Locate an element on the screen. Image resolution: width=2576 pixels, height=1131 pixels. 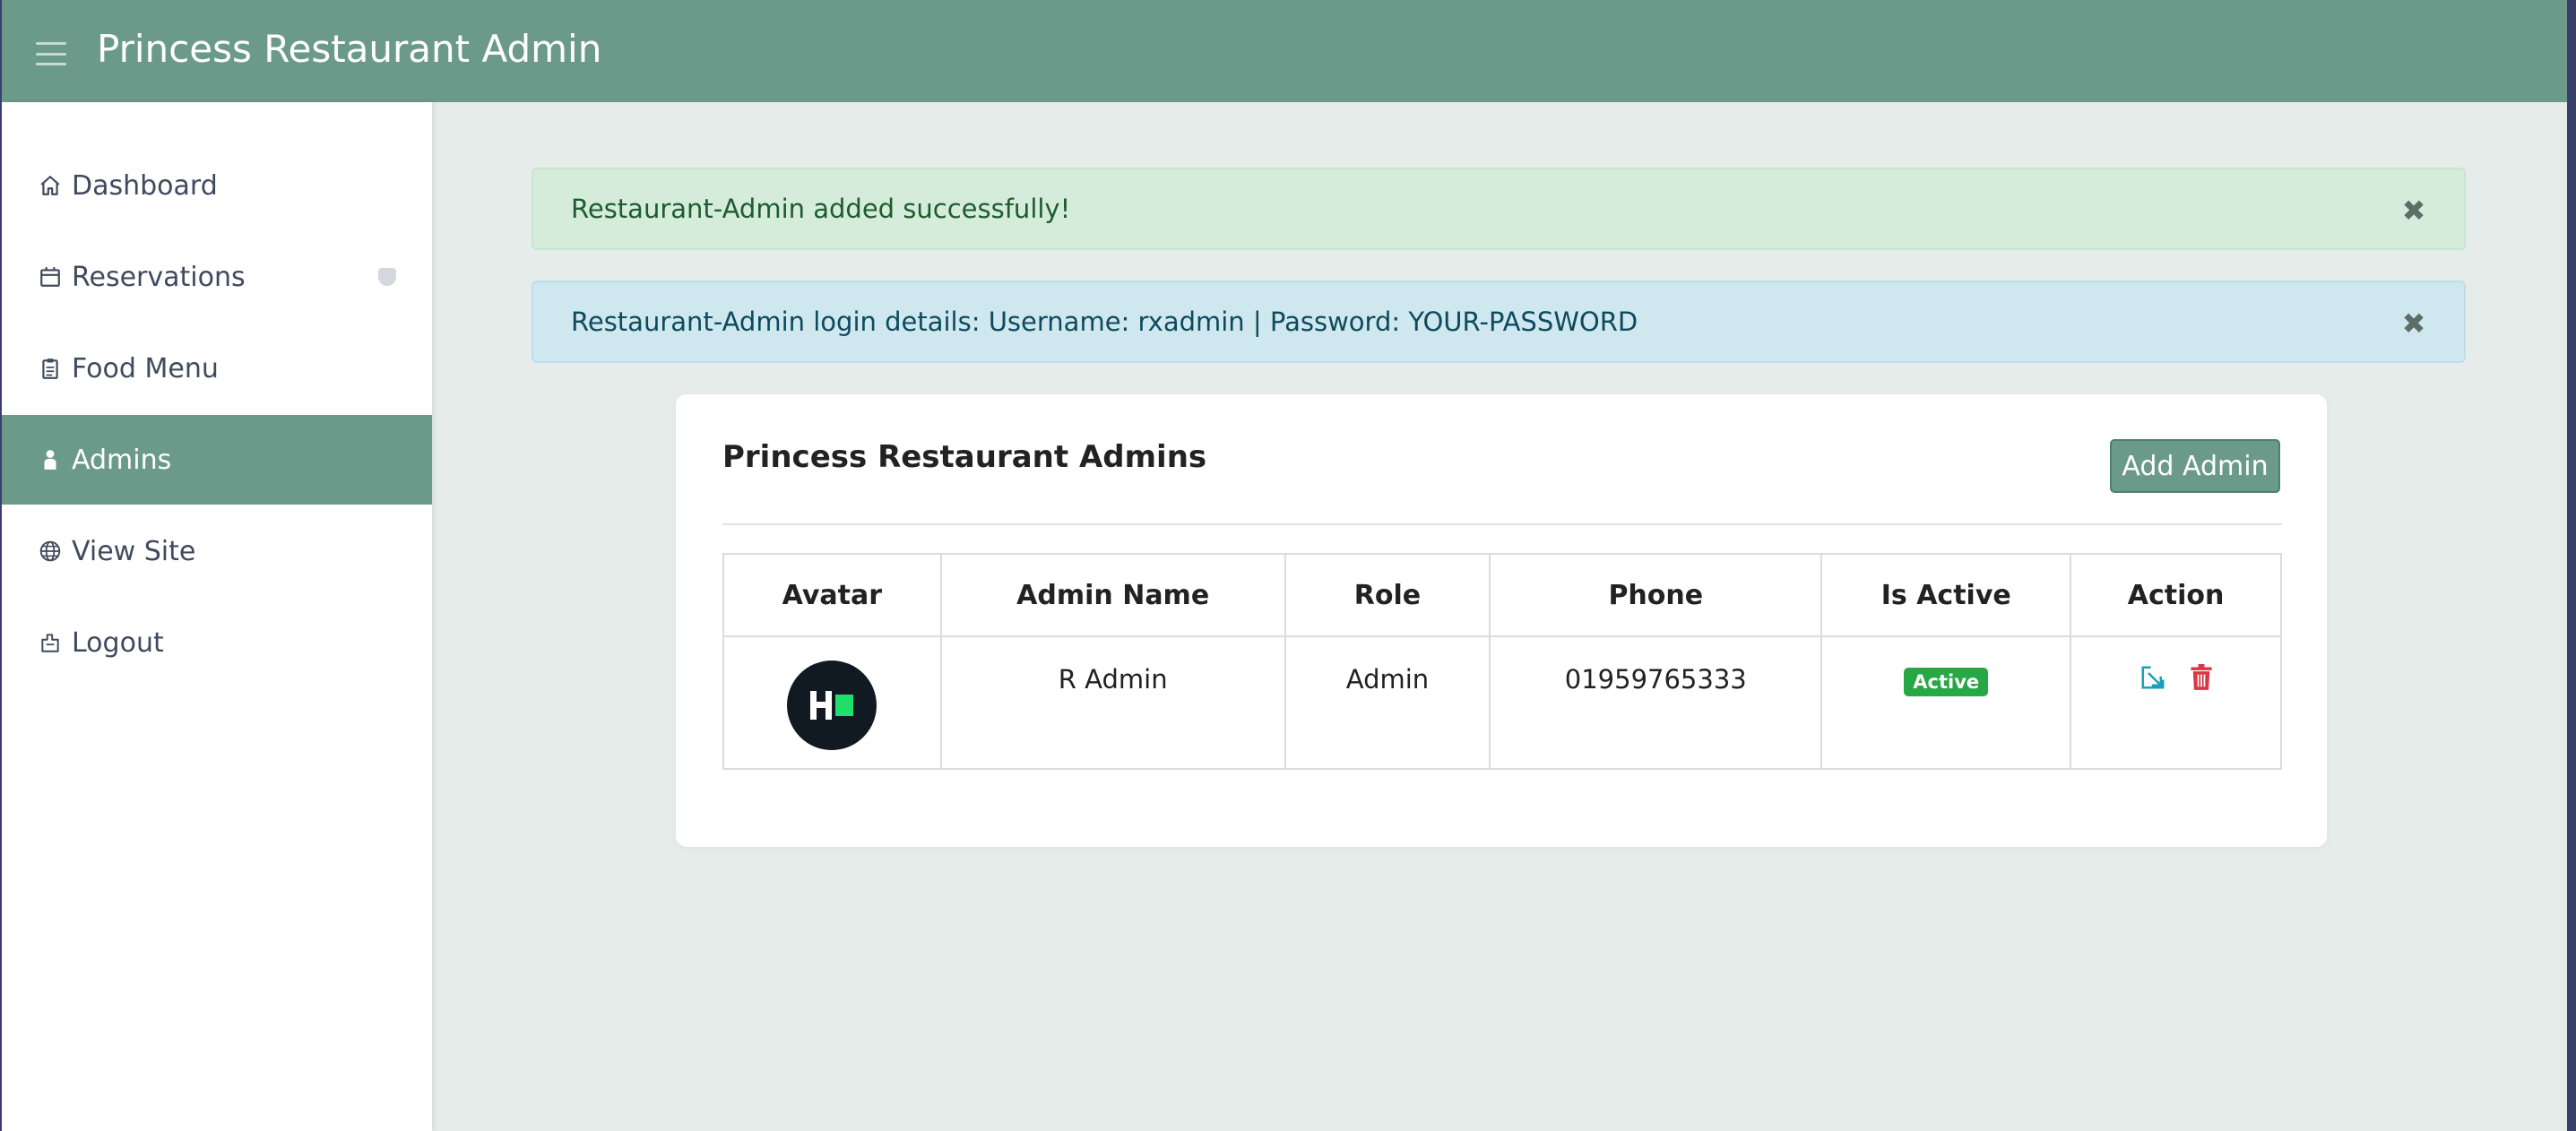
column-header-action: Action is located at coordinates (2176, 595).